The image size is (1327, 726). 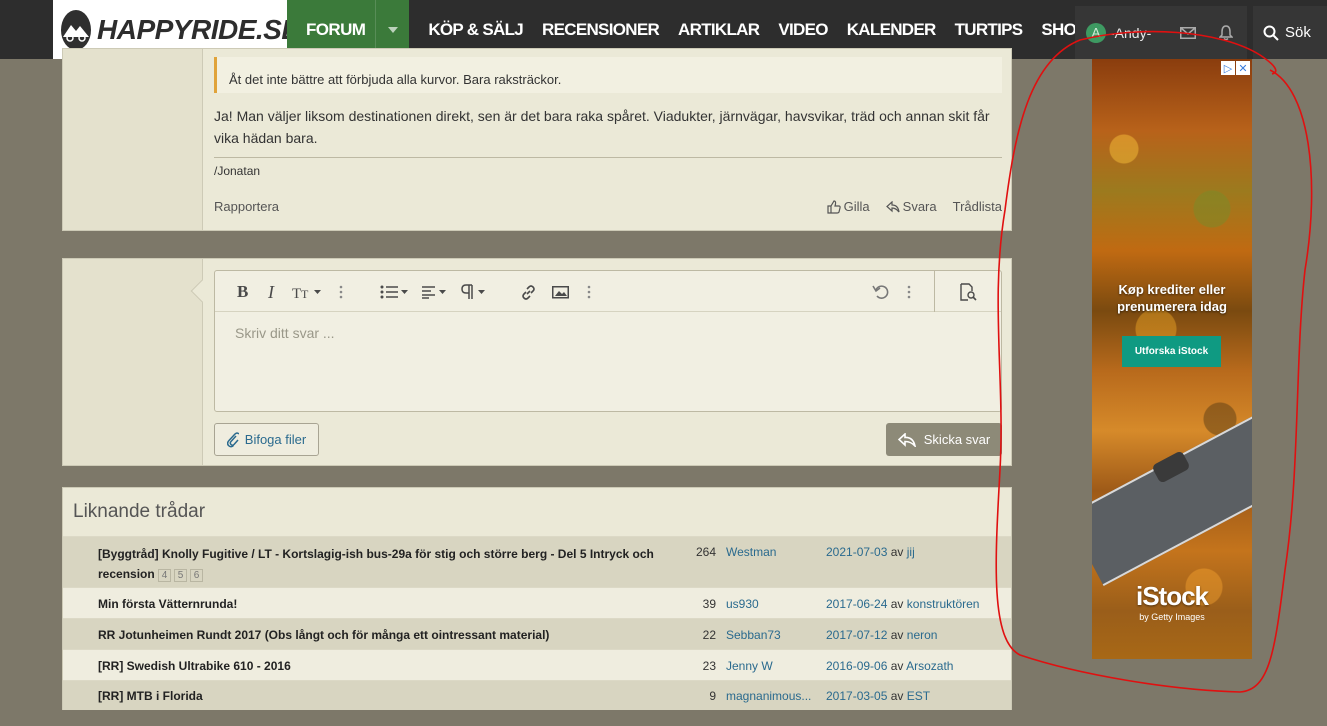 I want to click on send-reply-button: Skicka svar, so click(x=944, y=439).